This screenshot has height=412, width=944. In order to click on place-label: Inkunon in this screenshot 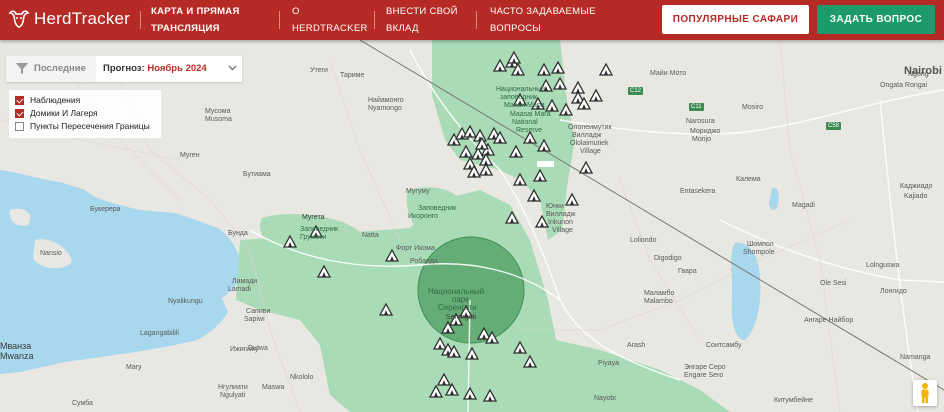, I will do `click(560, 222)`.